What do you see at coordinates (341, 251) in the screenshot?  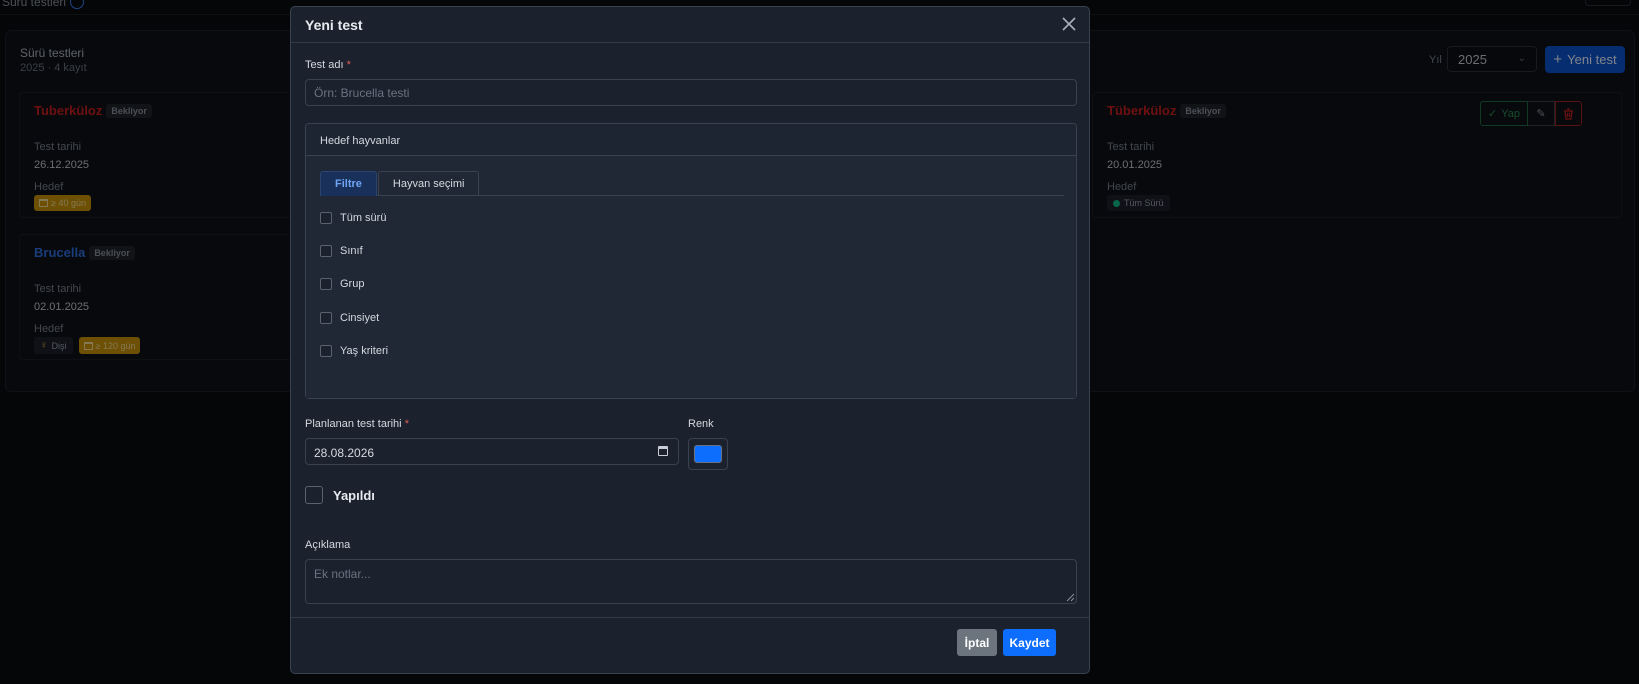 I see `filter-class: Sınıf` at bounding box center [341, 251].